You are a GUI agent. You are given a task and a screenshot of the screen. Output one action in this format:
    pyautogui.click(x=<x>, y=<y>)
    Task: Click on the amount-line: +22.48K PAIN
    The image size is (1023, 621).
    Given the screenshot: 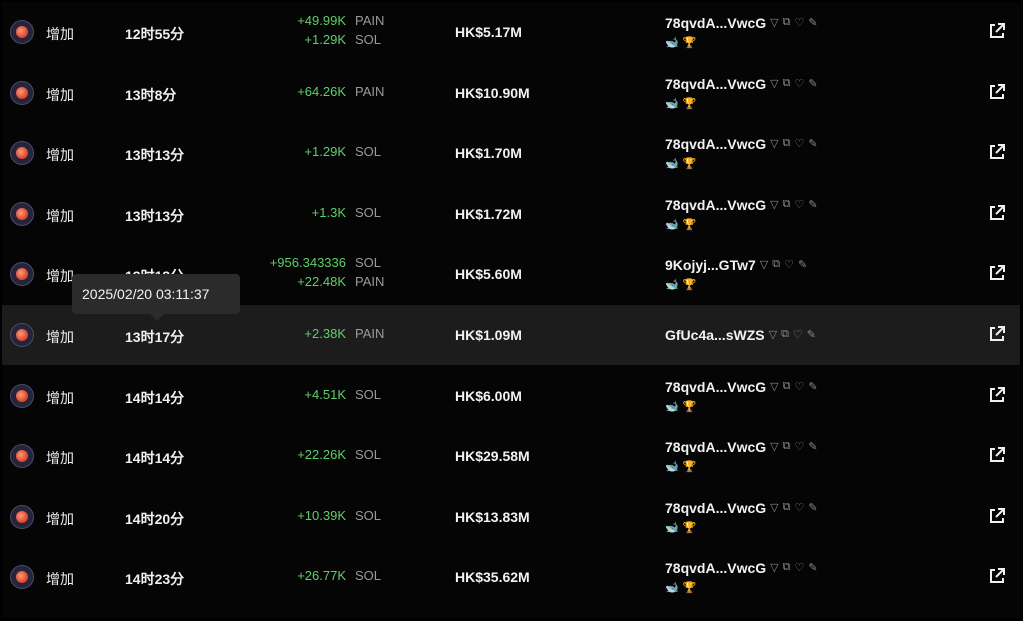 What is the action you would take?
    pyautogui.click(x=312, y=283)
    